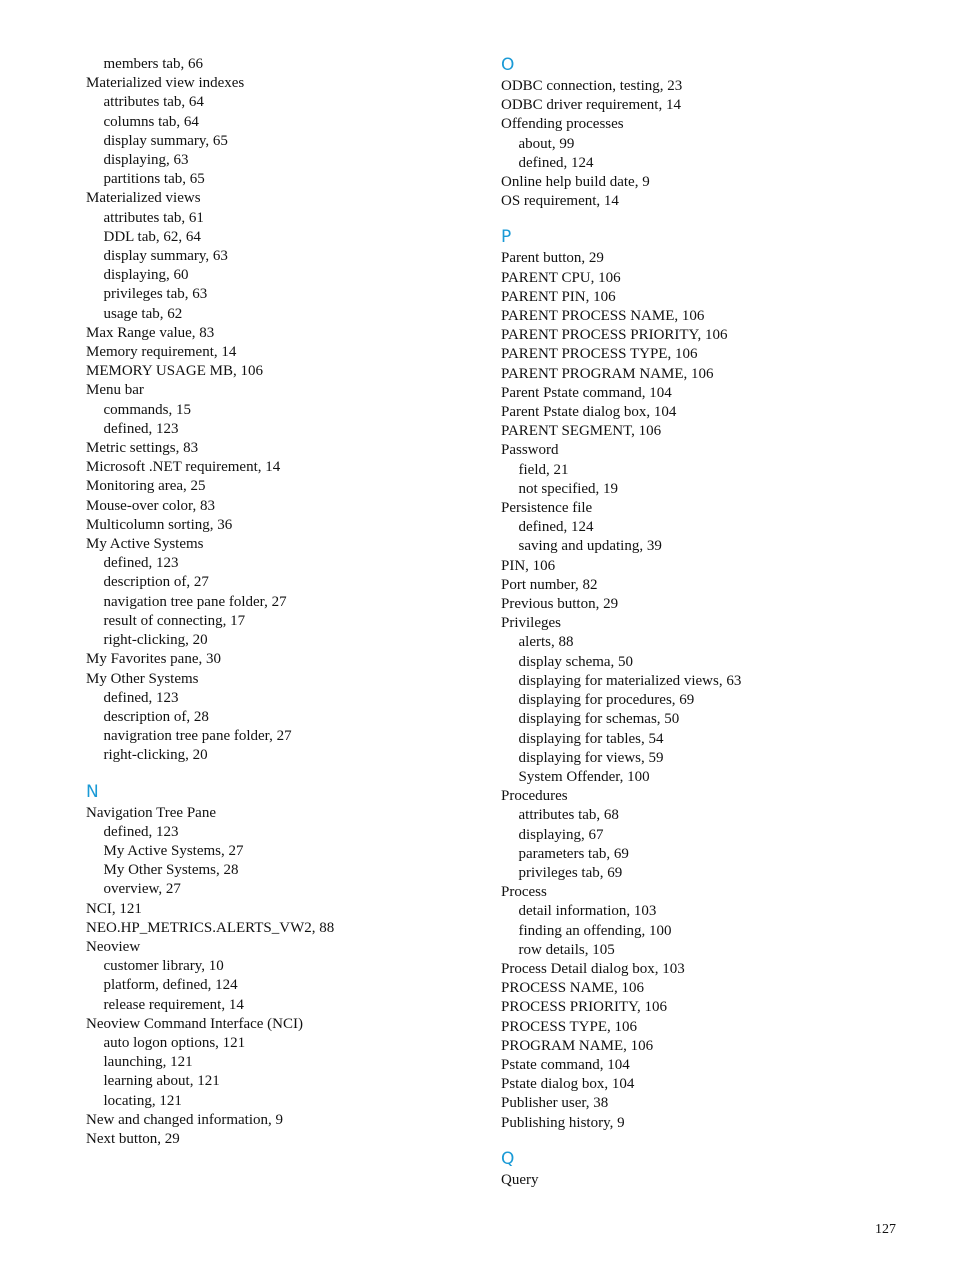  I want to click on index-subentry: privileges tab, 69, so click(570, 872).